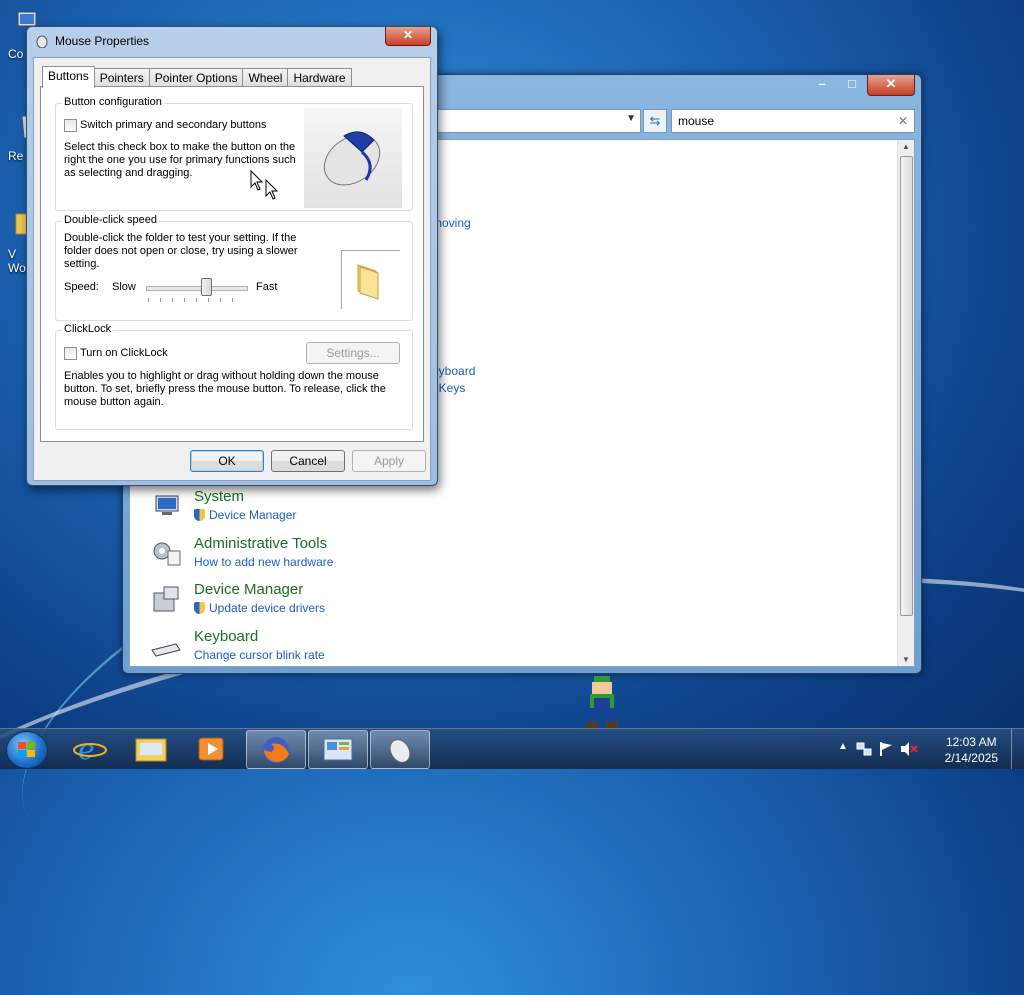 This screenshot has width=1024, height=995. I want to click on explorer-icon, so click(151, 750).